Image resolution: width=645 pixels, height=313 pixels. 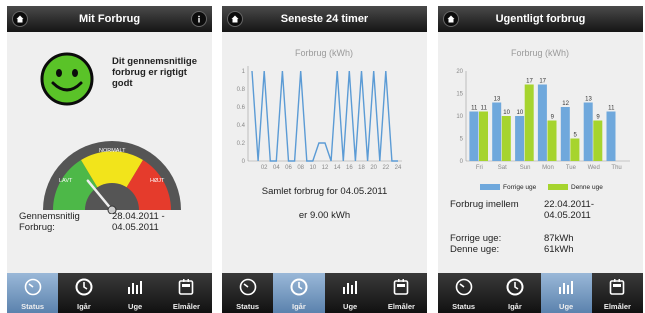 What do you see at coordinates (520, 187) in the screenshot?
I see `legend-prev-label: Forrige uge` at bounding box center [520, 187].